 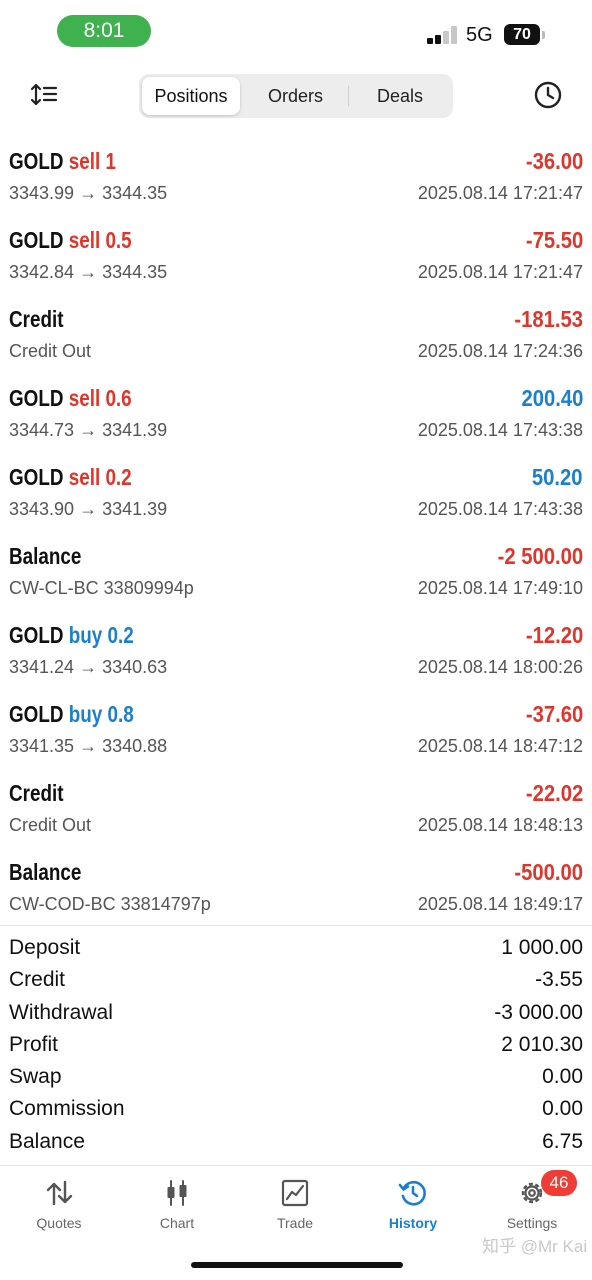 What do you see at coordinates (88, 193) in the screenshot?
I see `deal-prices: 3343.99 → 3344.35` at bounding box center [88, 193].